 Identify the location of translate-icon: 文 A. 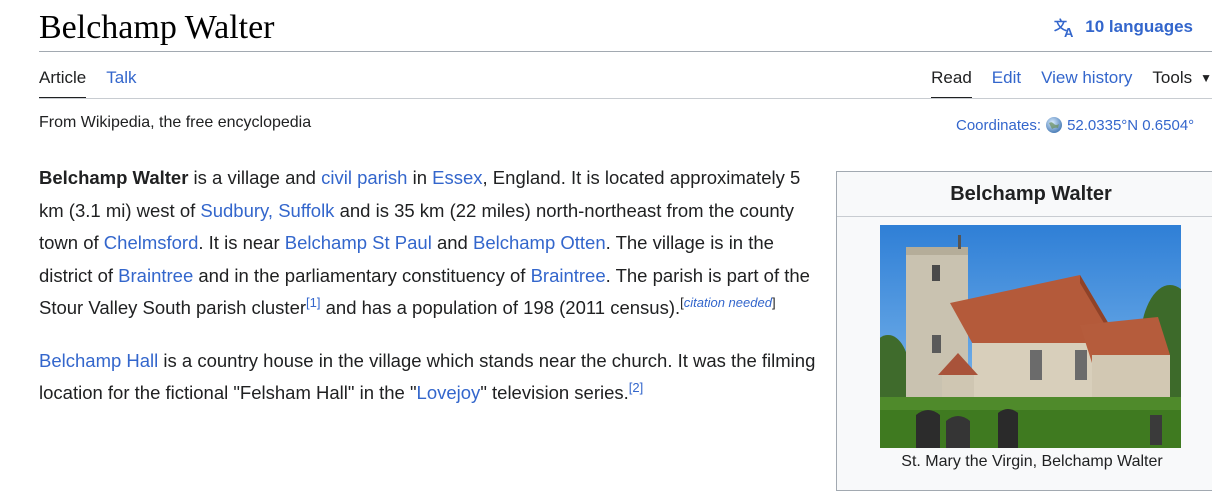
(1064, 28).